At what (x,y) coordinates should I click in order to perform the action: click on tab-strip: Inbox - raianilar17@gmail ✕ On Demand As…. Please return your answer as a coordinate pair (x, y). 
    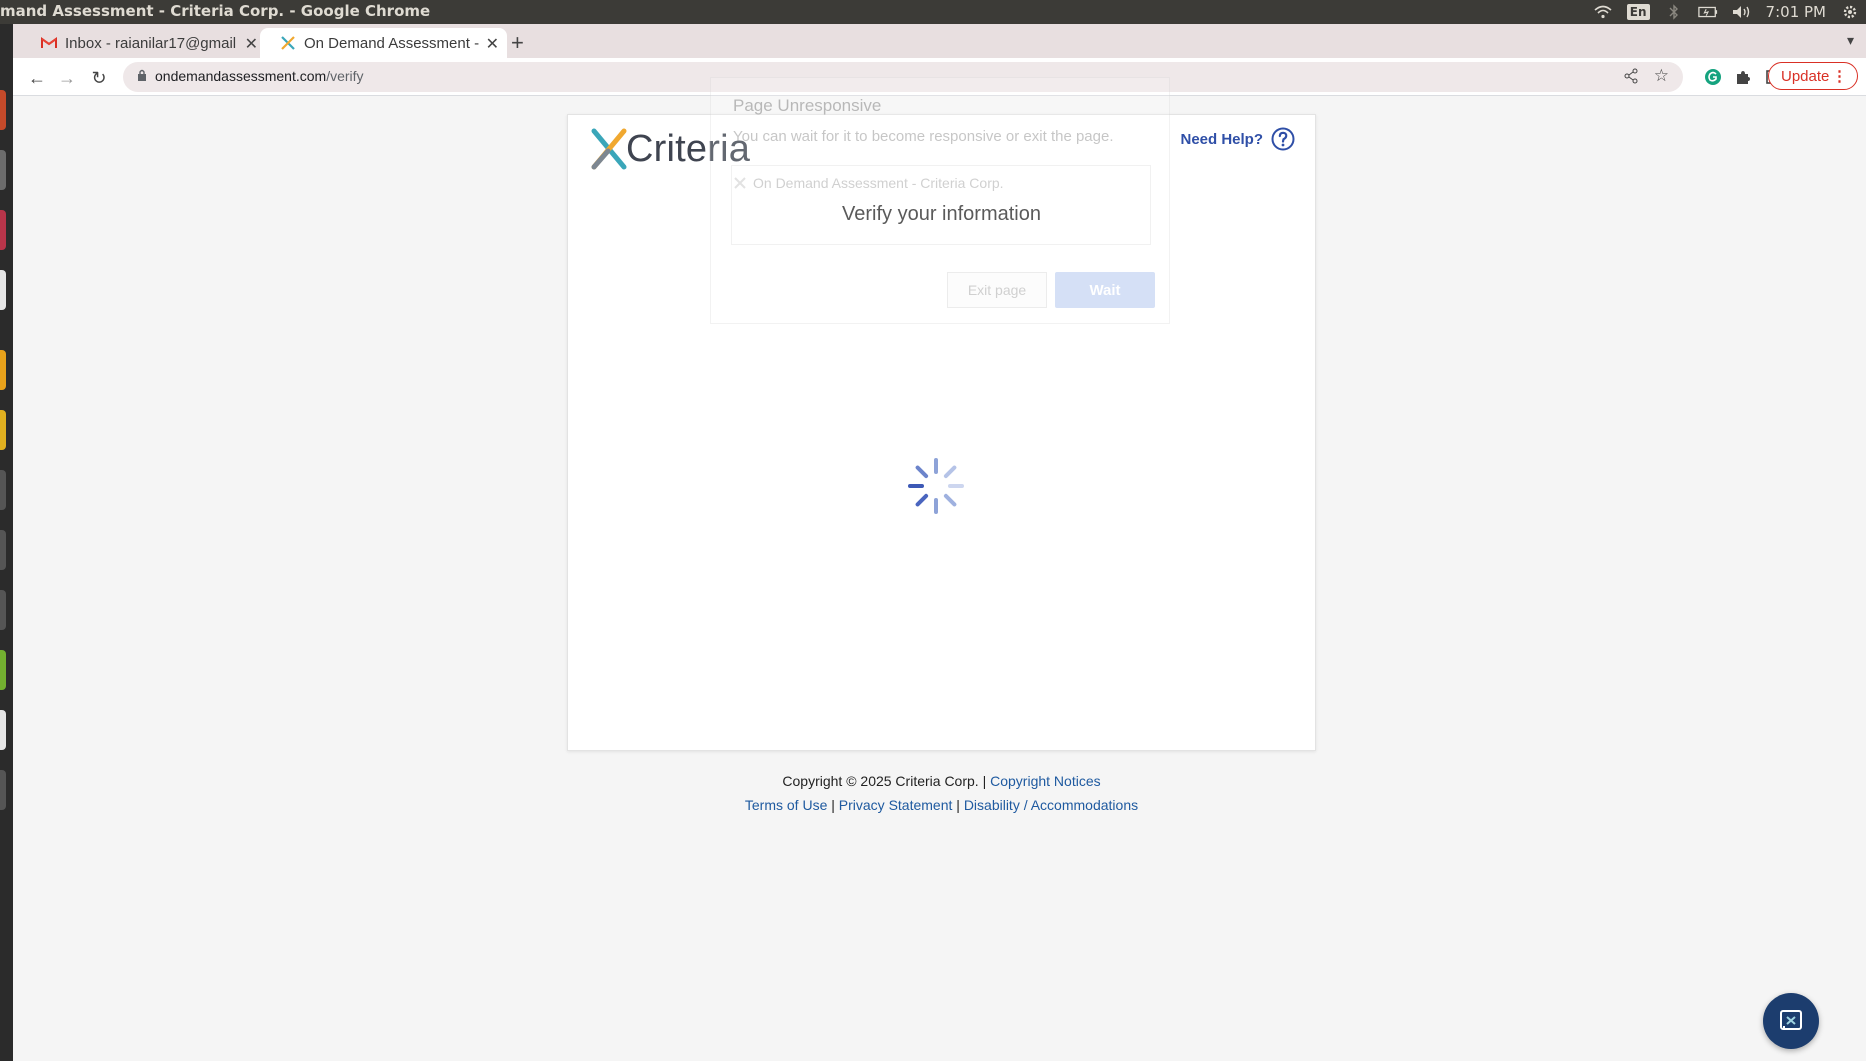
    Looking at the image, I should click on (939, 41).